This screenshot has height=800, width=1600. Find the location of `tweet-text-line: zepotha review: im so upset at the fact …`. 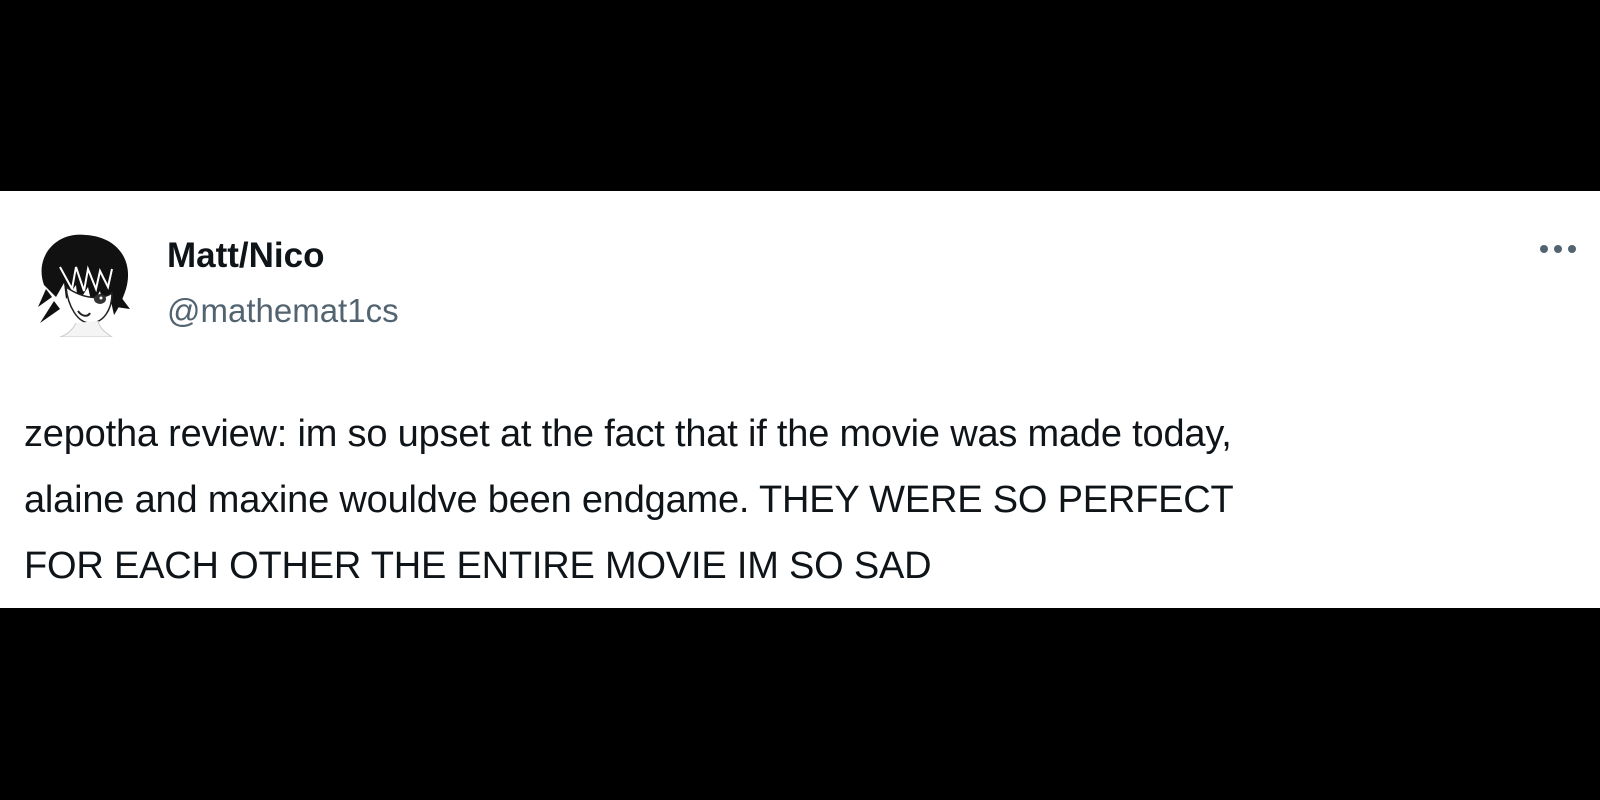

tweet-text-line: zepotha review: im so upset at the fact … is located at coordinates (628, 434).